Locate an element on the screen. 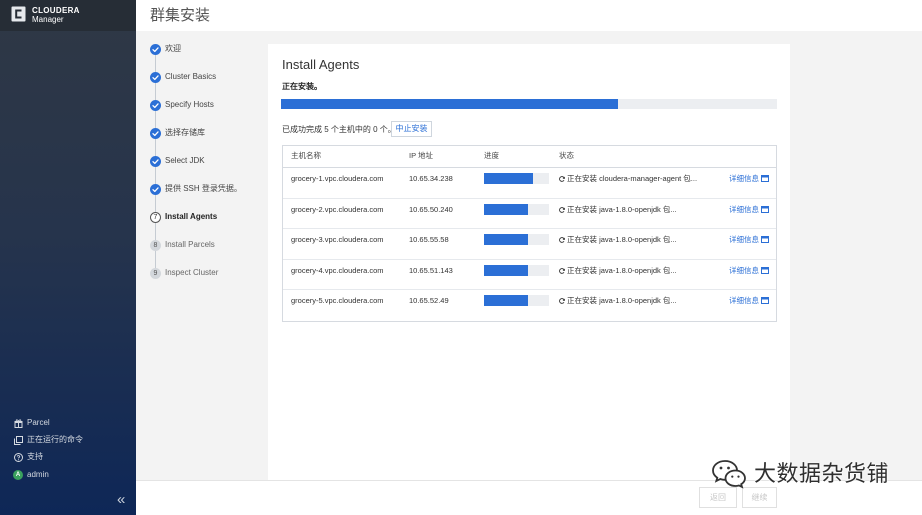 The height and width of the screenshot is (515, 922). sidebar-item-label: 支持 is located at coordinates (35, 456).